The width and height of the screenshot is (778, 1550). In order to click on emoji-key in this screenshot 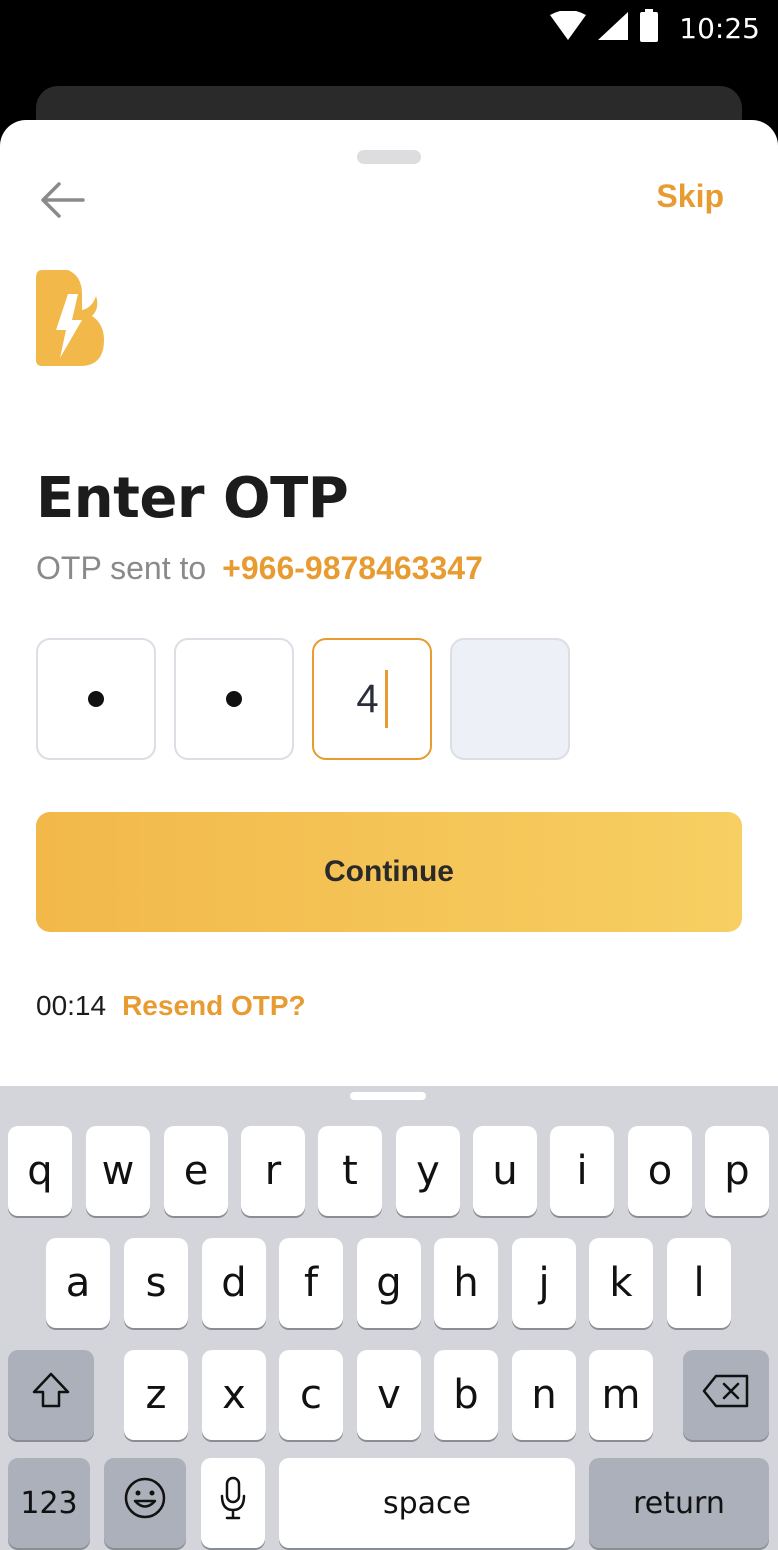, I will do `click(145, 1503)`.